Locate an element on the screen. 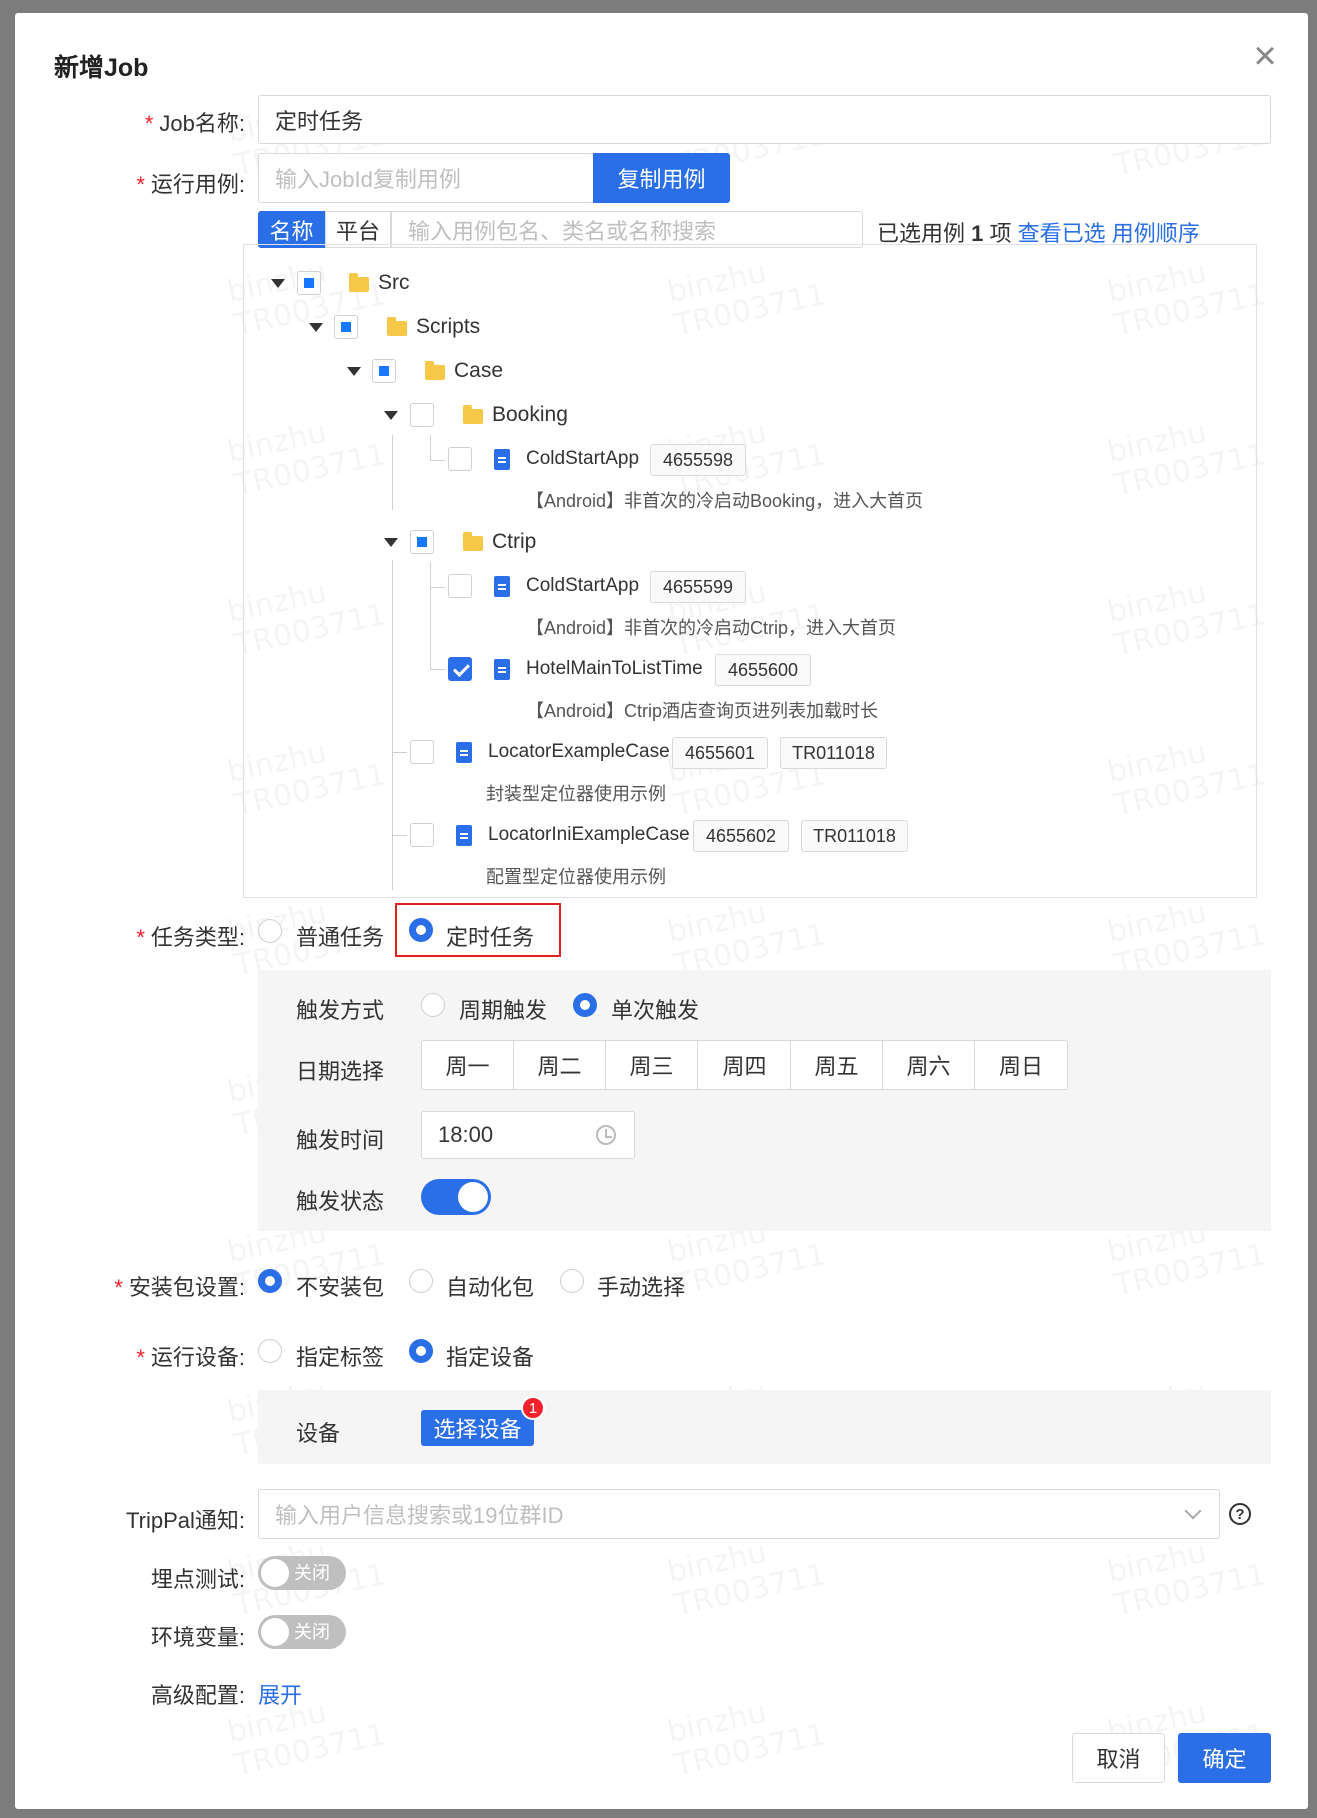 The width and height of the screenshot is (1317, 1818). checkbox-booking-coldstart is located at coordinates (460, 459).